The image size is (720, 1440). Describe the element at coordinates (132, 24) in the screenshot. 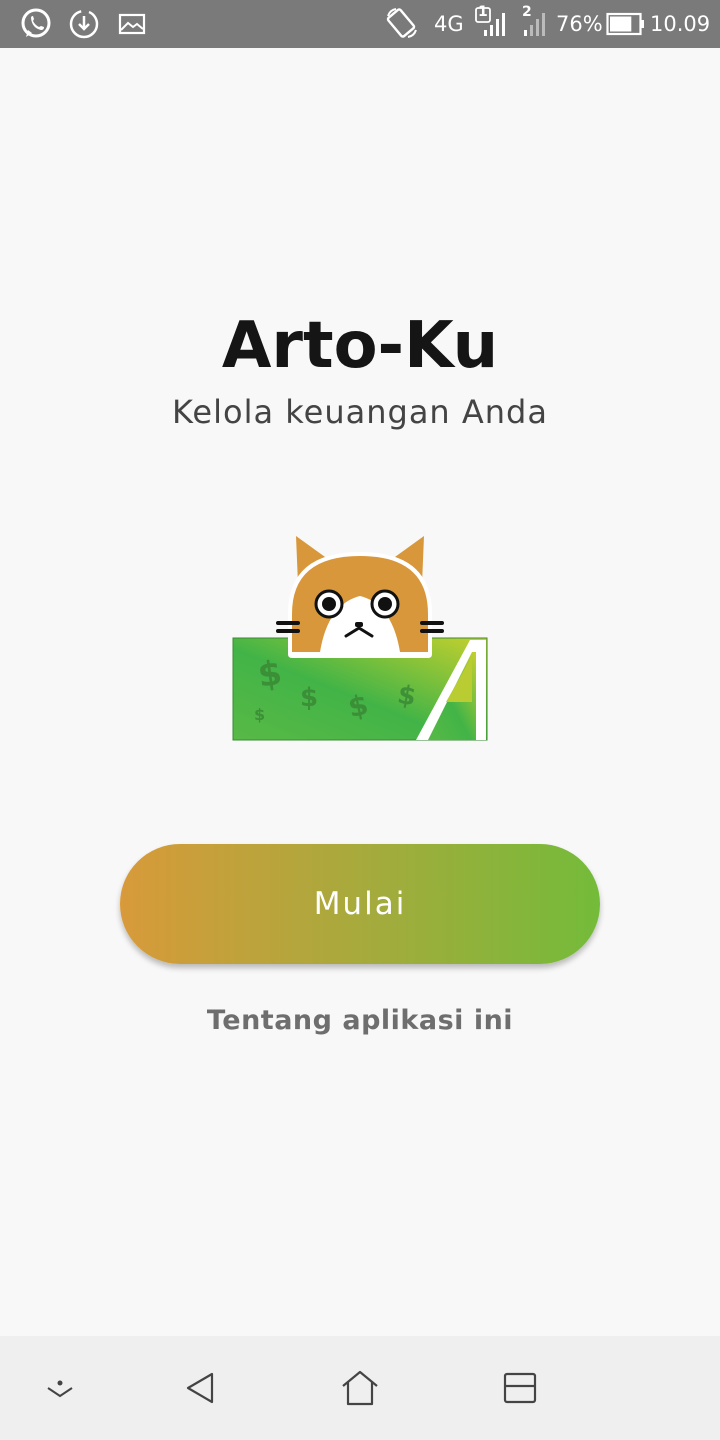

I see `image-icon` at that location.